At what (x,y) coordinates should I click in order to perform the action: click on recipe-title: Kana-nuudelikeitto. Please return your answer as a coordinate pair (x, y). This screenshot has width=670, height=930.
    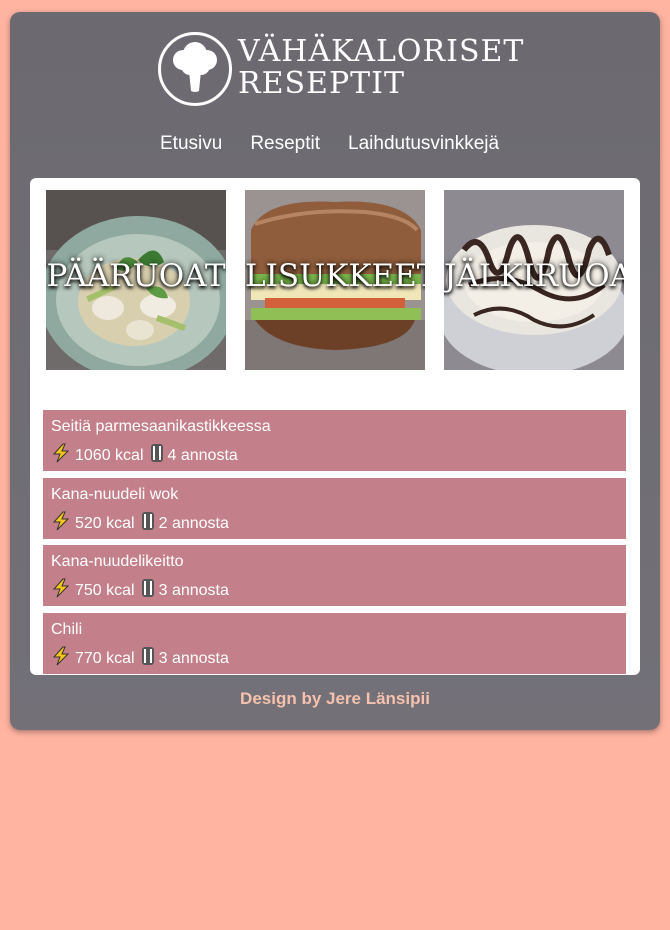
    Looking at the image, I should click on (117, 561).